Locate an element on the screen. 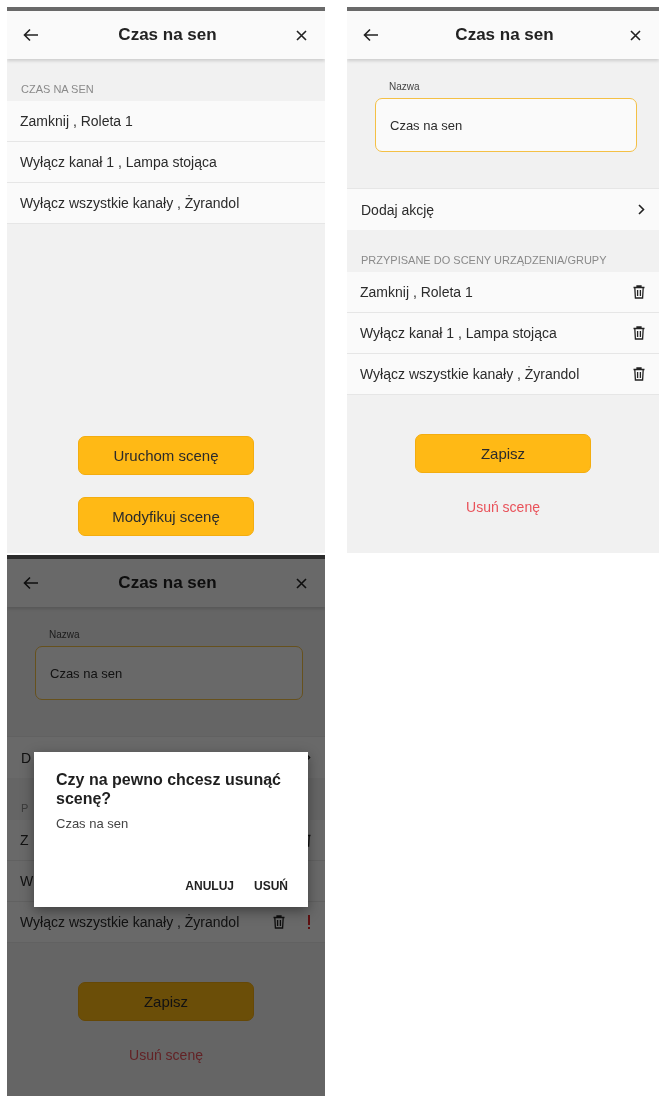 This screenshot has height=1097, width=659. name-input-field: Czas na sen is located at coordinates (506, 125).